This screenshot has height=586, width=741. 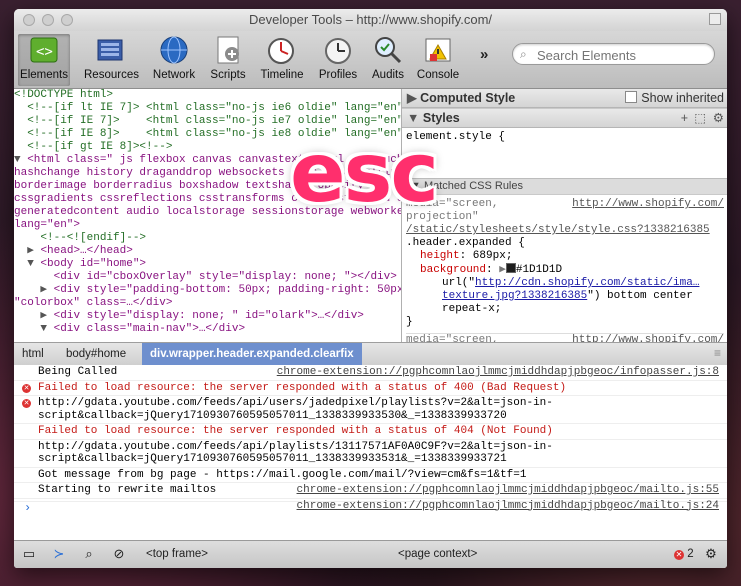 What do you see at coordinates (690, 554) in the screenshot?
I see `error-count-label: 2` at bounding box center [690, 554].